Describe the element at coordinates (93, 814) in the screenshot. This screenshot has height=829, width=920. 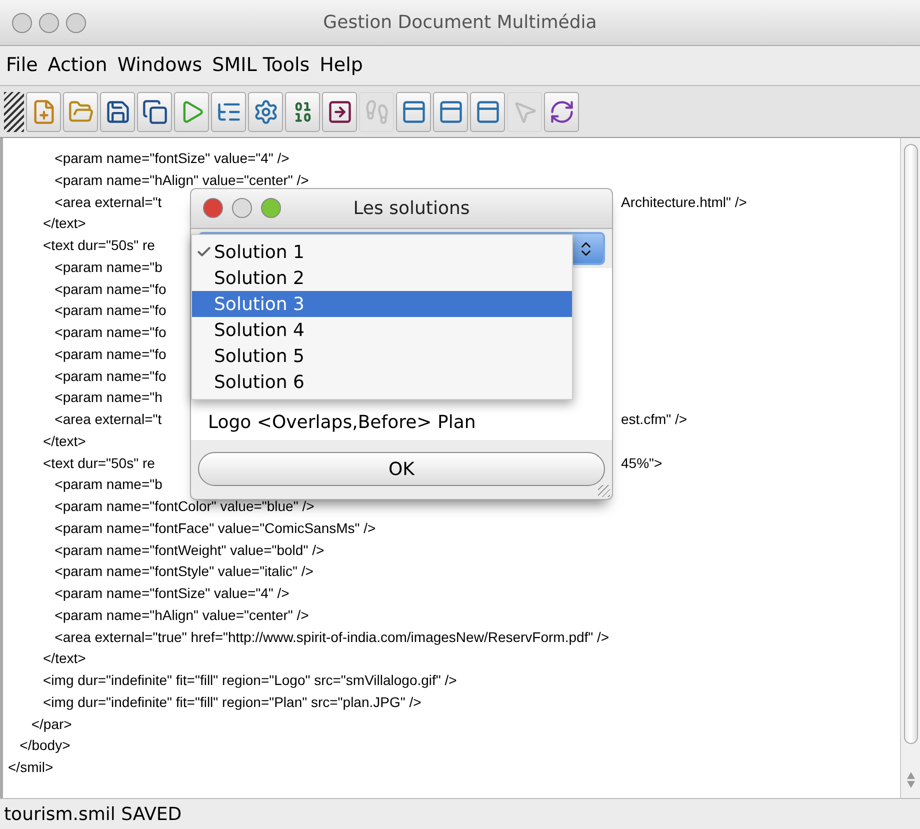
I see `status-text: tourism.smil SAVED` at that location.